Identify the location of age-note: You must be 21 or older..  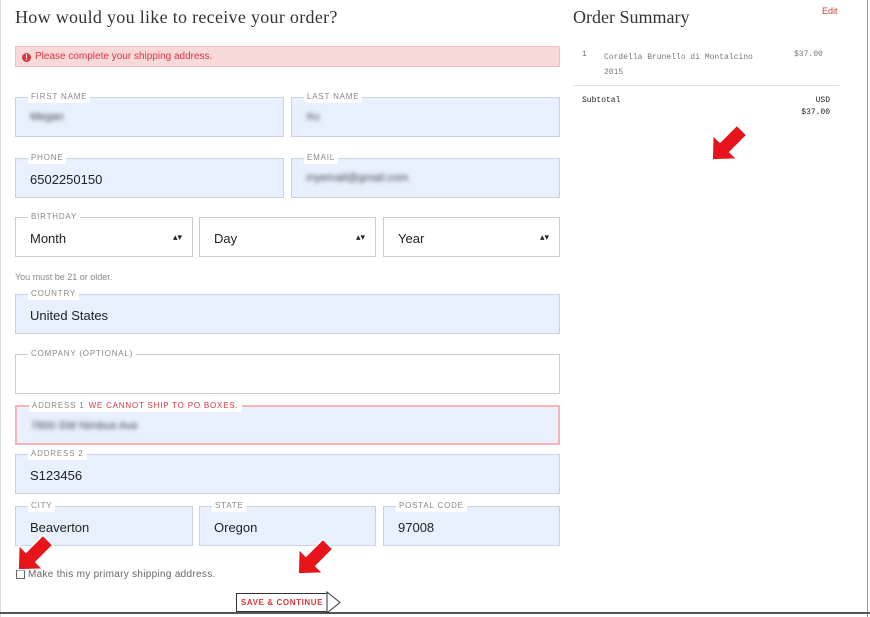
(64, 277).